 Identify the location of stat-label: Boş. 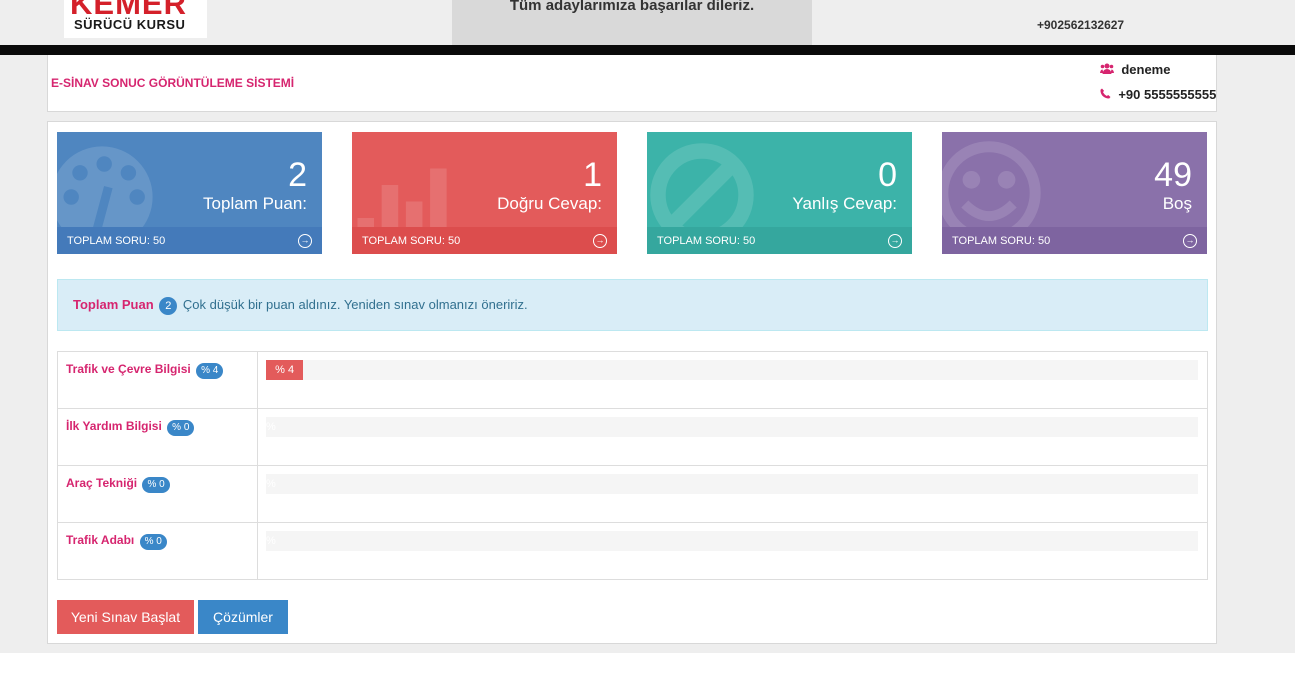
(1177, 203).